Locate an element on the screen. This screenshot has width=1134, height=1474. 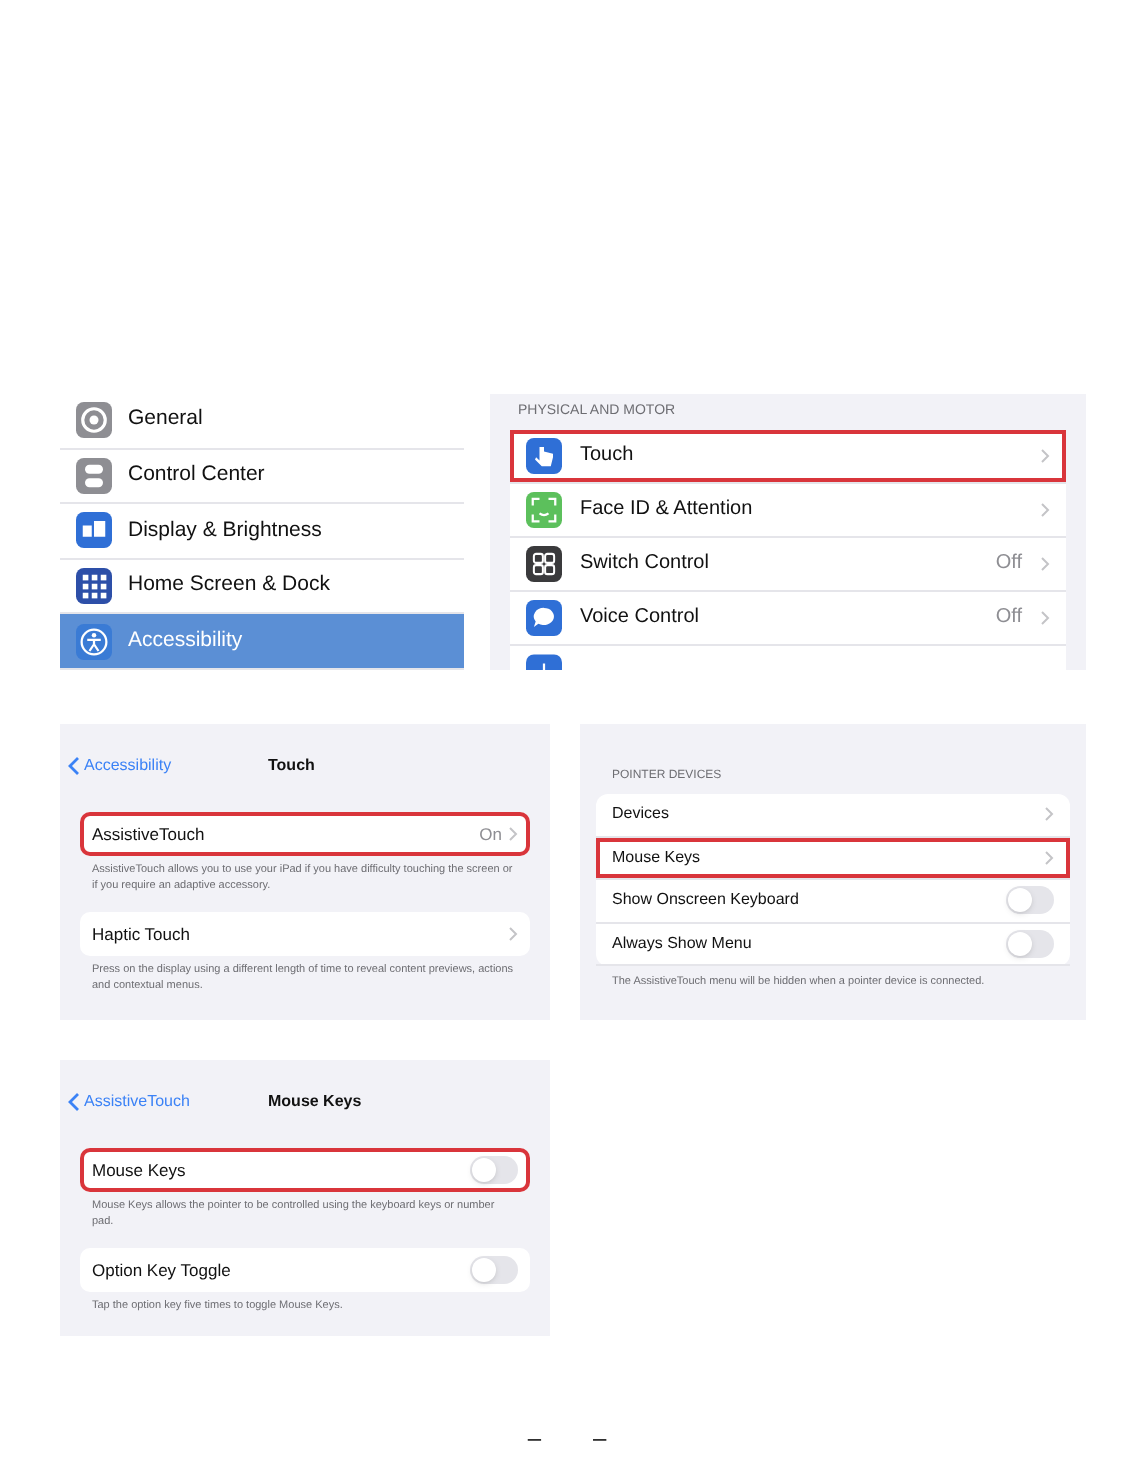
settings-row: Touch is located at coordinates (788, 456).